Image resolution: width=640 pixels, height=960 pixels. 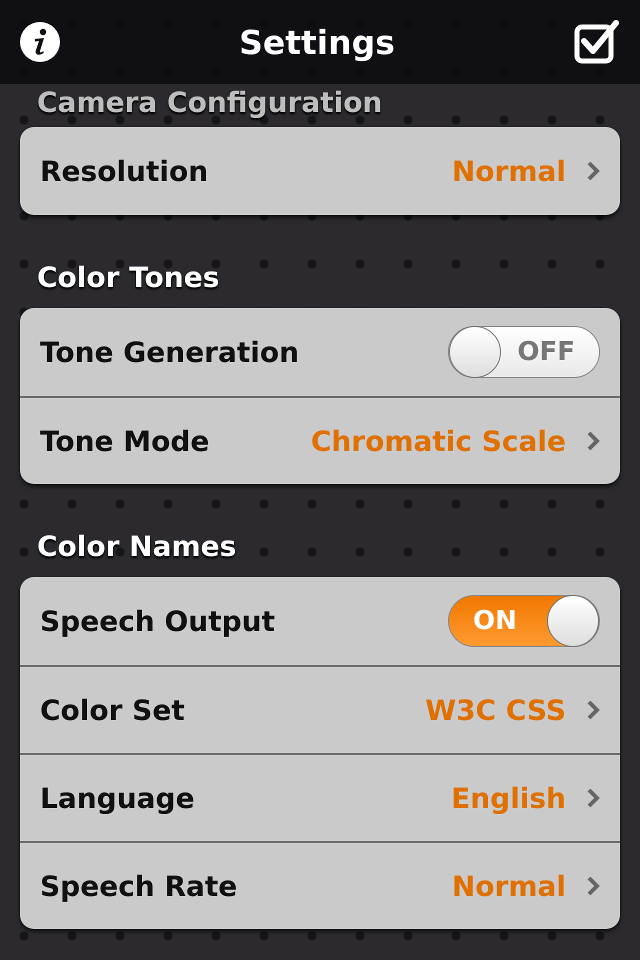 What do you see at coordinates (508, 798) in the screenshot?
I see `row-value: English` at bounding box center [508, 798].